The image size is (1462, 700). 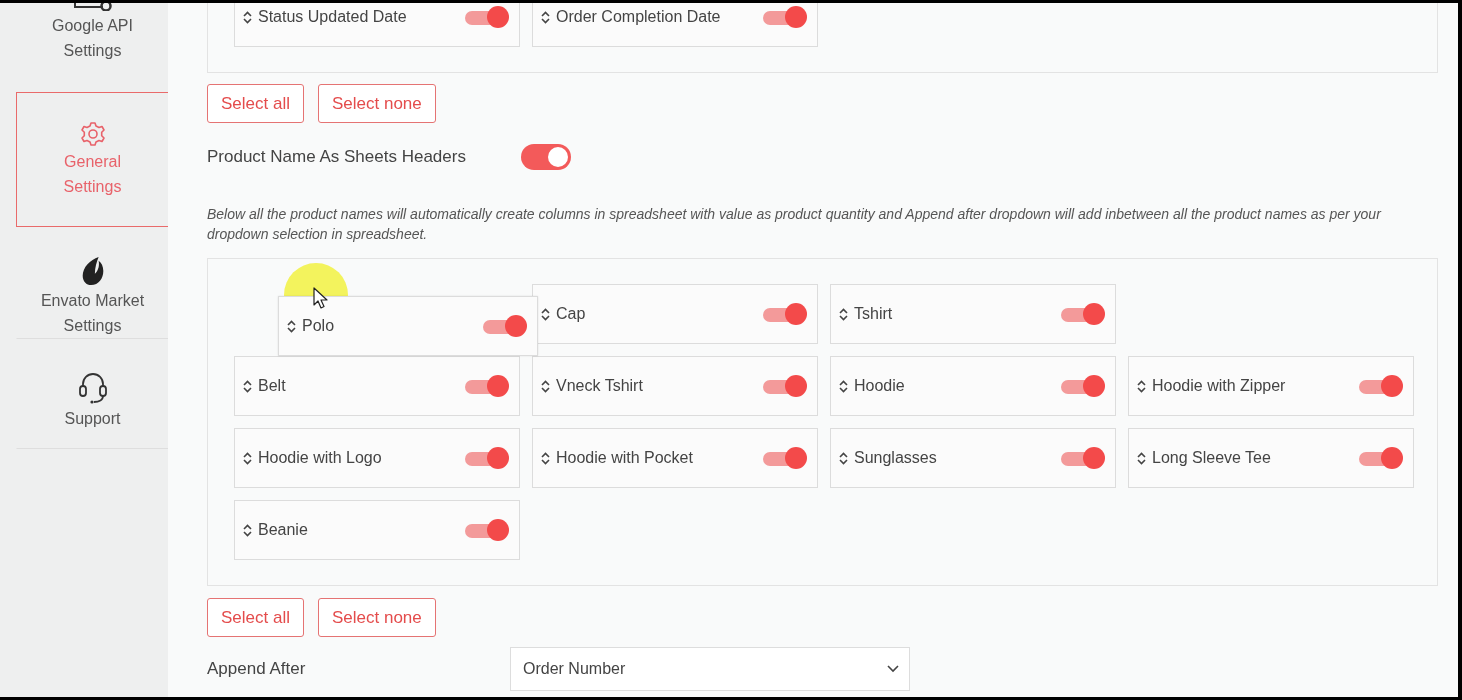 I want to click on sidebar-item: Support, so click(x=92, y=394).